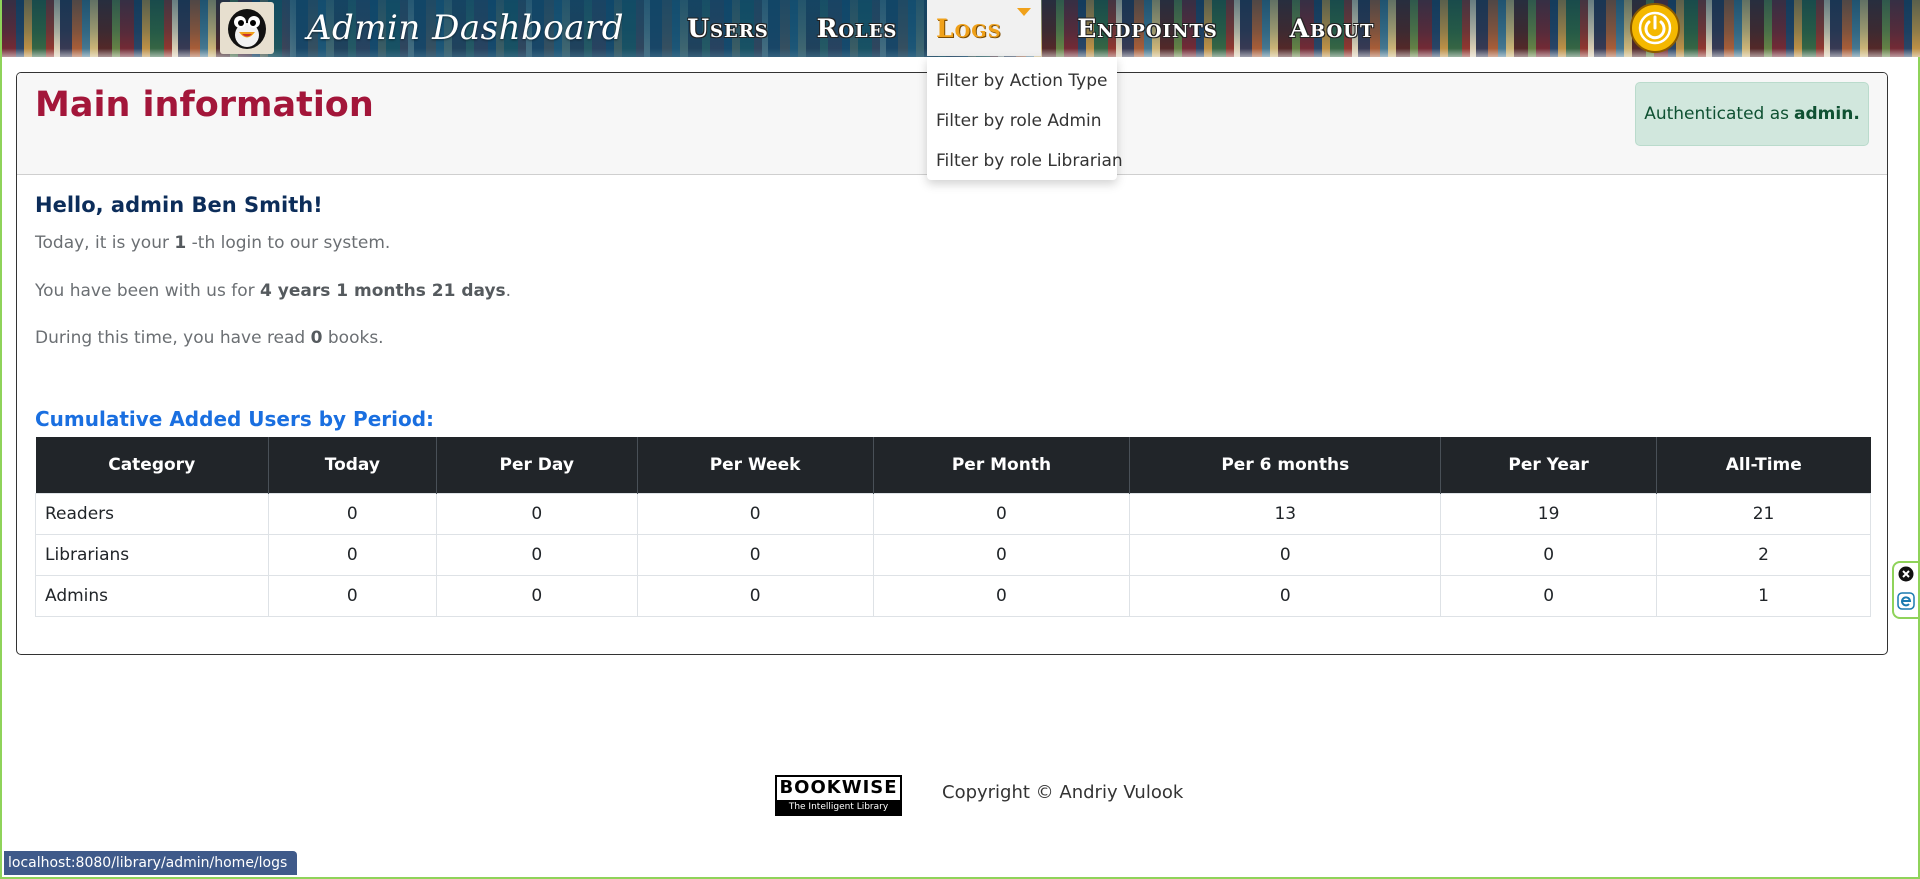  Describe the element at coordinates (1025, 161) in the screenshot. I see `dropdown-filter-role-librarian: Filter by role Librarian` at that location.